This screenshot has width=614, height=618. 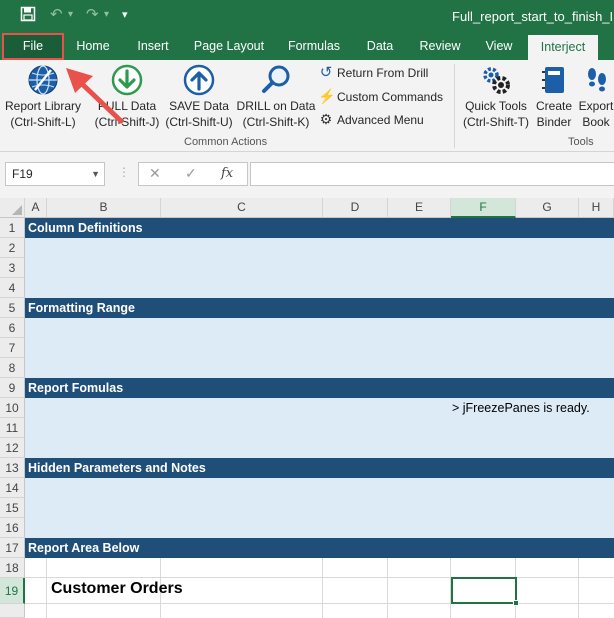 I want to click on redo-icon: ↷, so click(x=92, y=15).